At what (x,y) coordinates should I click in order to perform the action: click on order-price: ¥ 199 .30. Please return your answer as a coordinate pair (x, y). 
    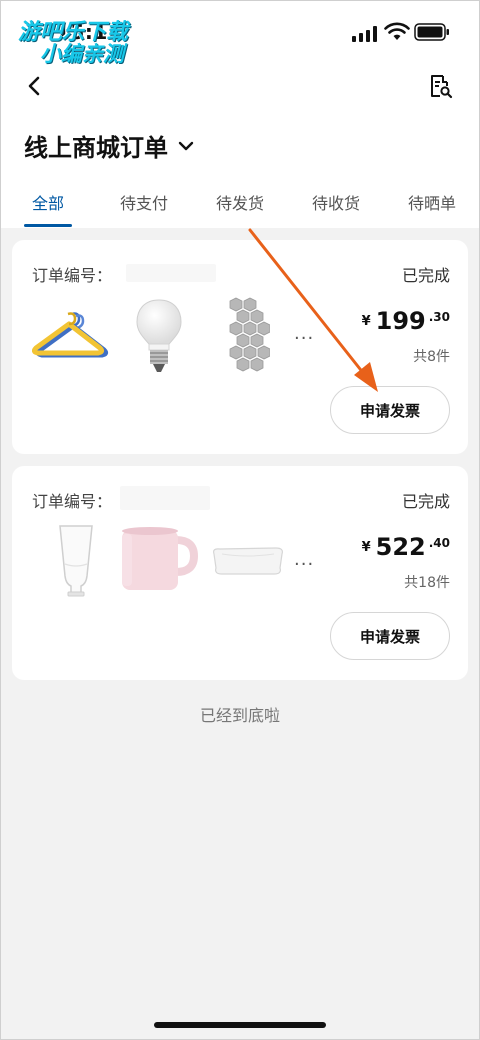
    Looking at the image, I should click on (406, 321).